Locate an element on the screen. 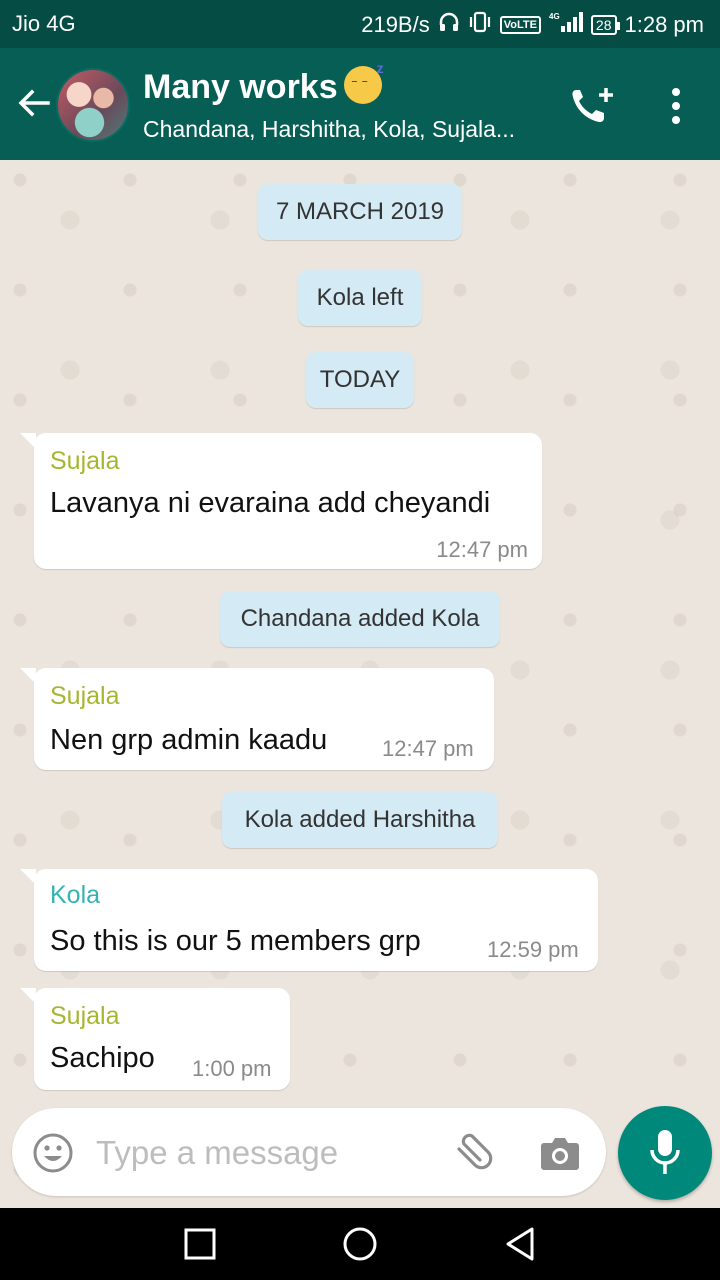  message-text: Nen grp admin kaadu is located at coordinates (189, 740).